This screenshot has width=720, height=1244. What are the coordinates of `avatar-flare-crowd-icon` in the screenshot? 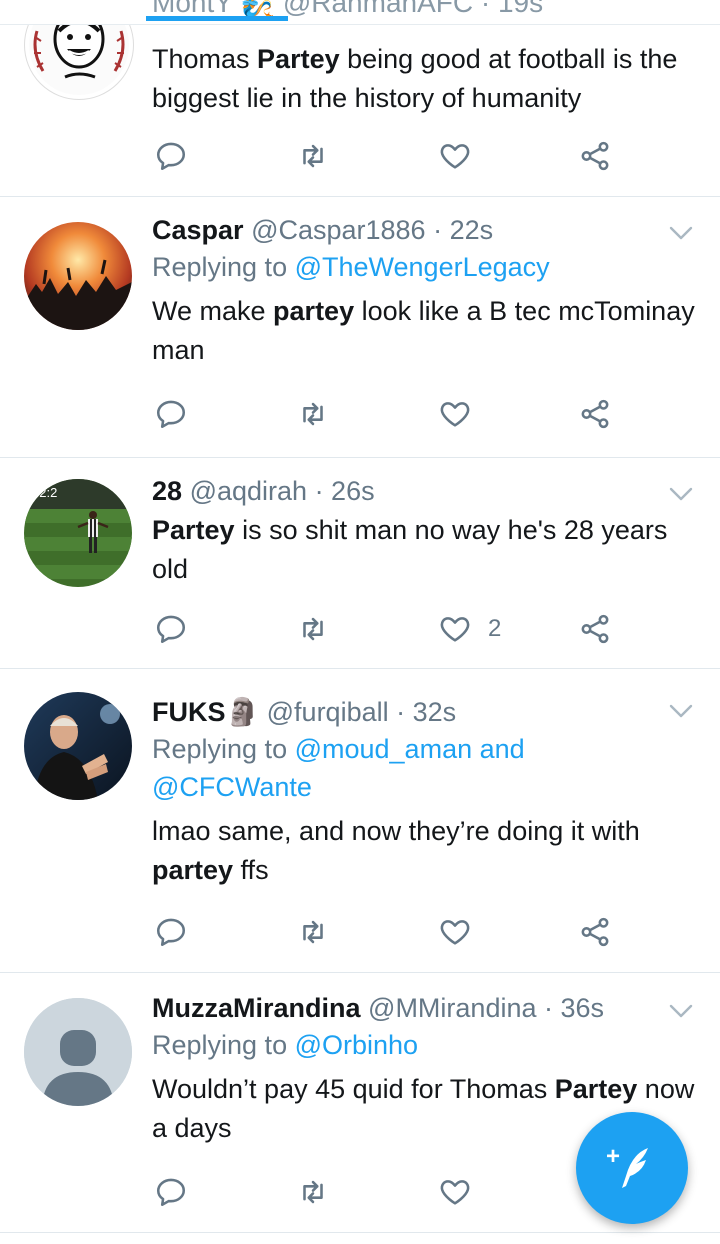 It's located at (78, 276).